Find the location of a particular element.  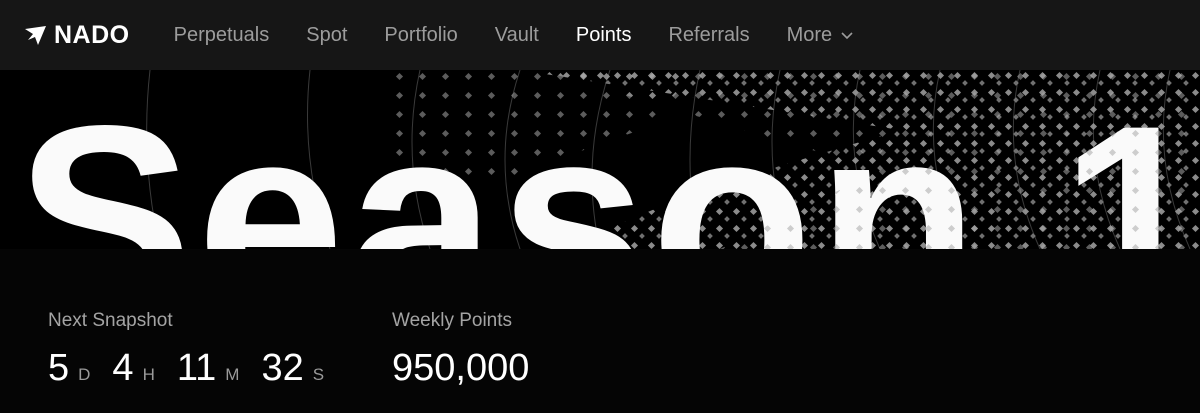

nav-item-perpetuals: Perpetuals is located at coordinates (222, 35).